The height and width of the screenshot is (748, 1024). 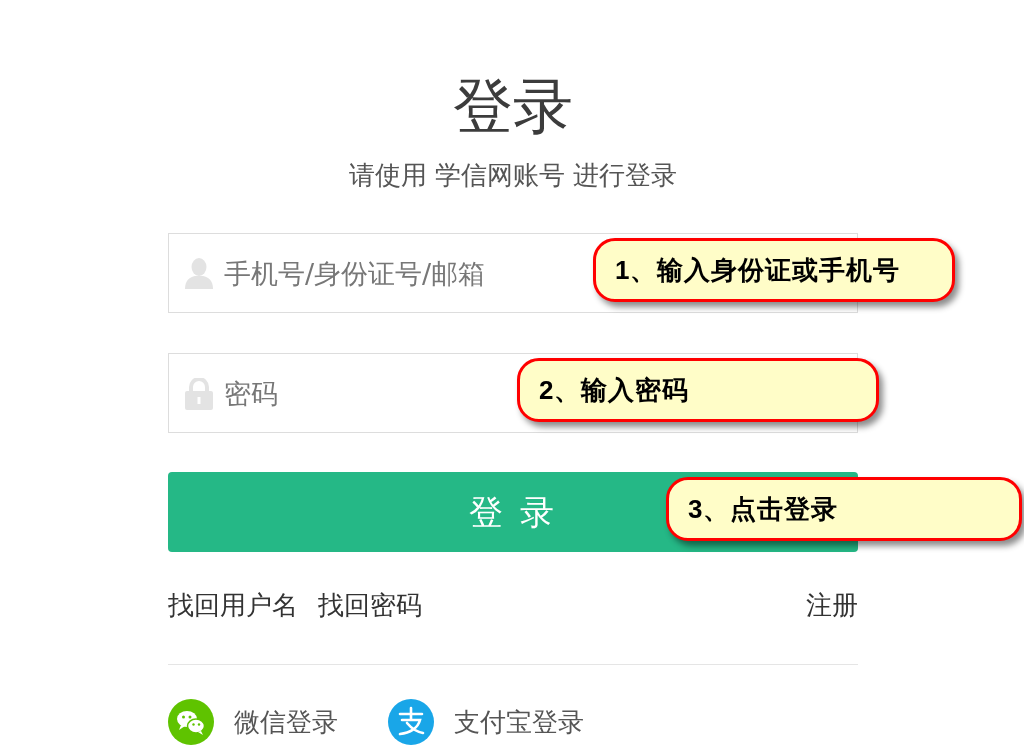 I want to click on step-tooltip: 2、输入密码, so click(x=698, y=390).